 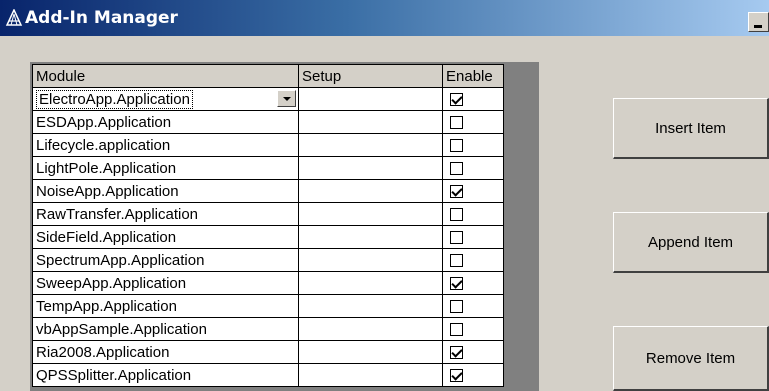 I want to click on table-row: QPSSplitter.Application, so click(x=268, y=375).